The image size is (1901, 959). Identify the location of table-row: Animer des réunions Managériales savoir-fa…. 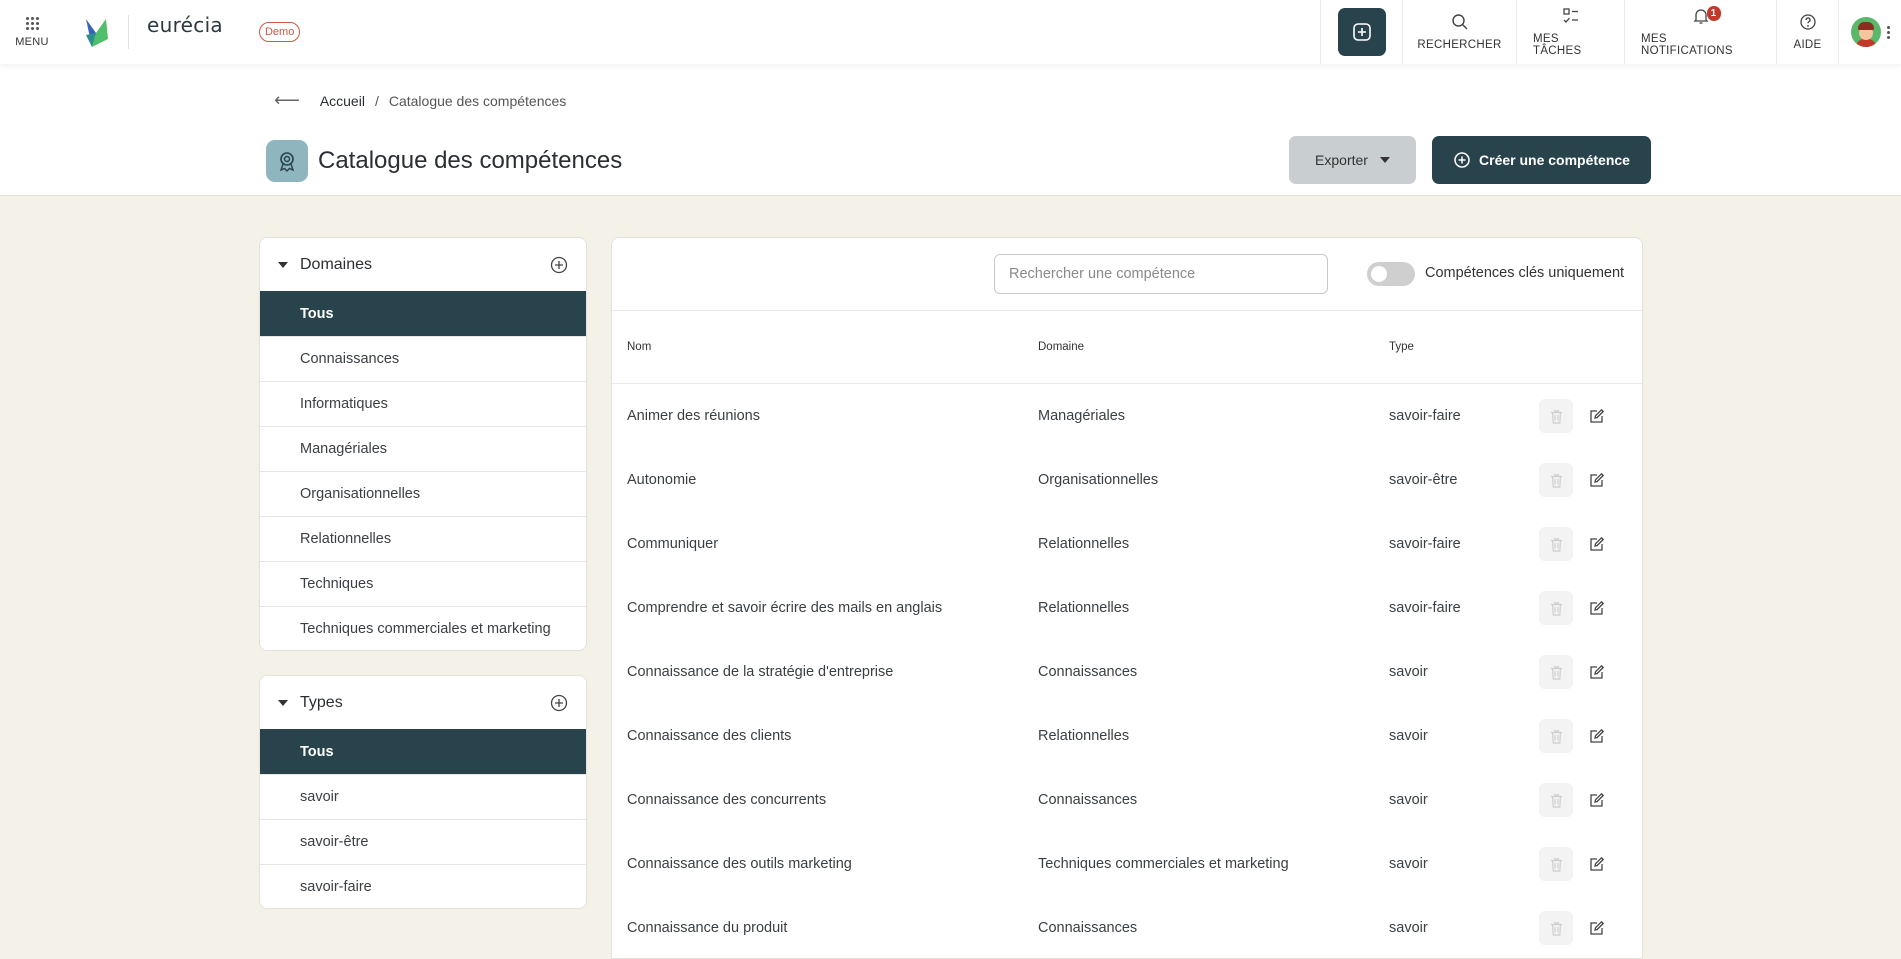
(1127, 416).